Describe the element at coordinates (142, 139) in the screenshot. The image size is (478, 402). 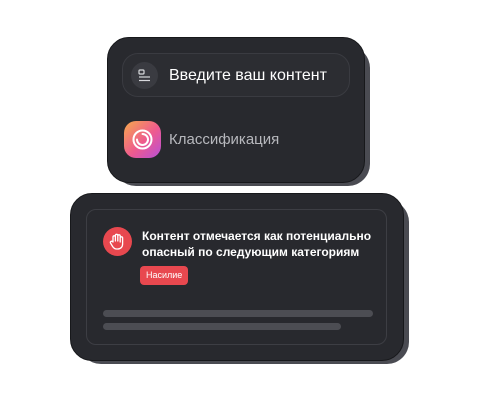
I see `spiral-icon` at that location.